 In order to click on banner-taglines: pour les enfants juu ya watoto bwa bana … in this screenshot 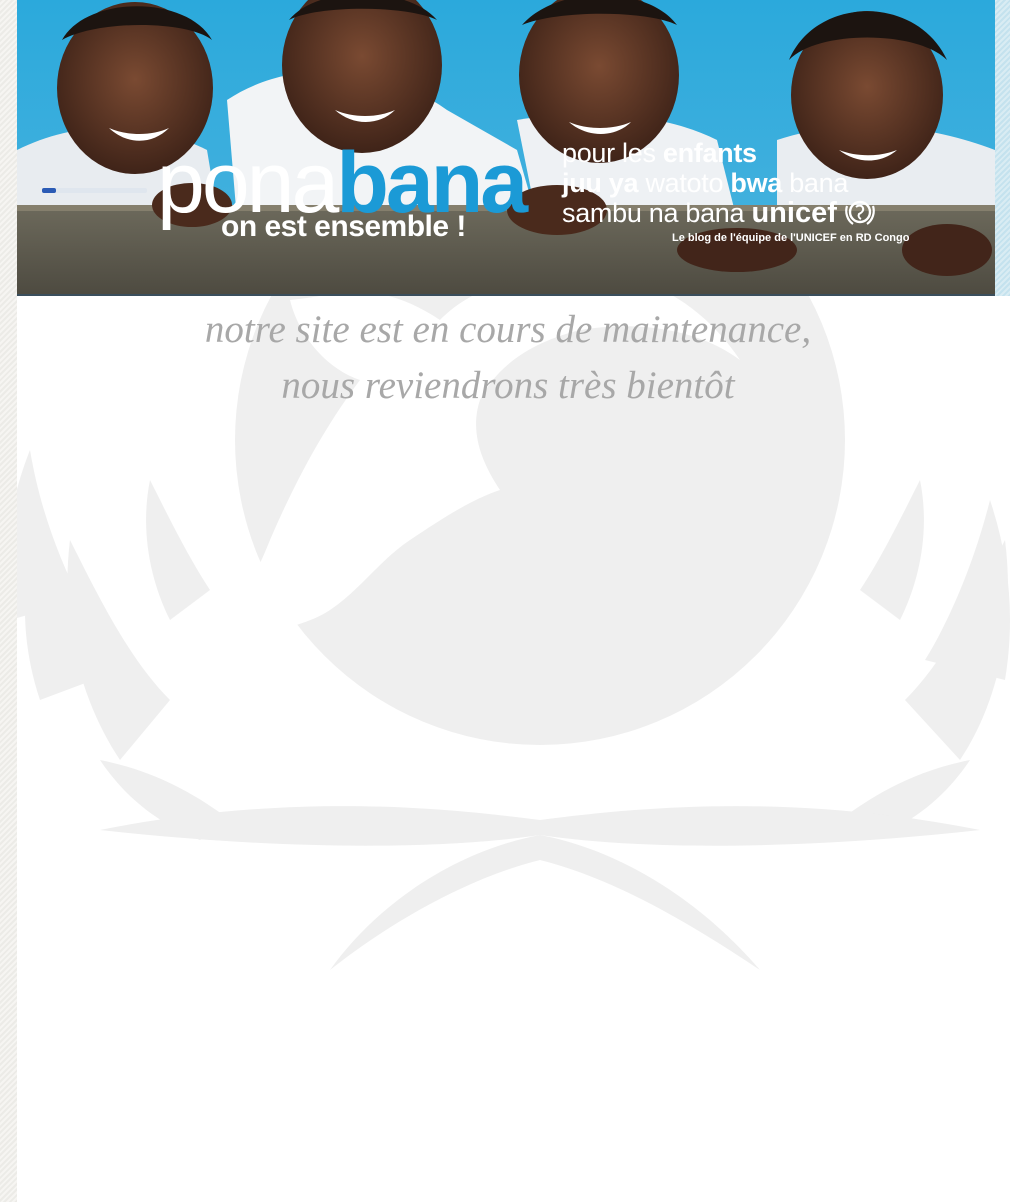, I will do `click(772, 183)`.